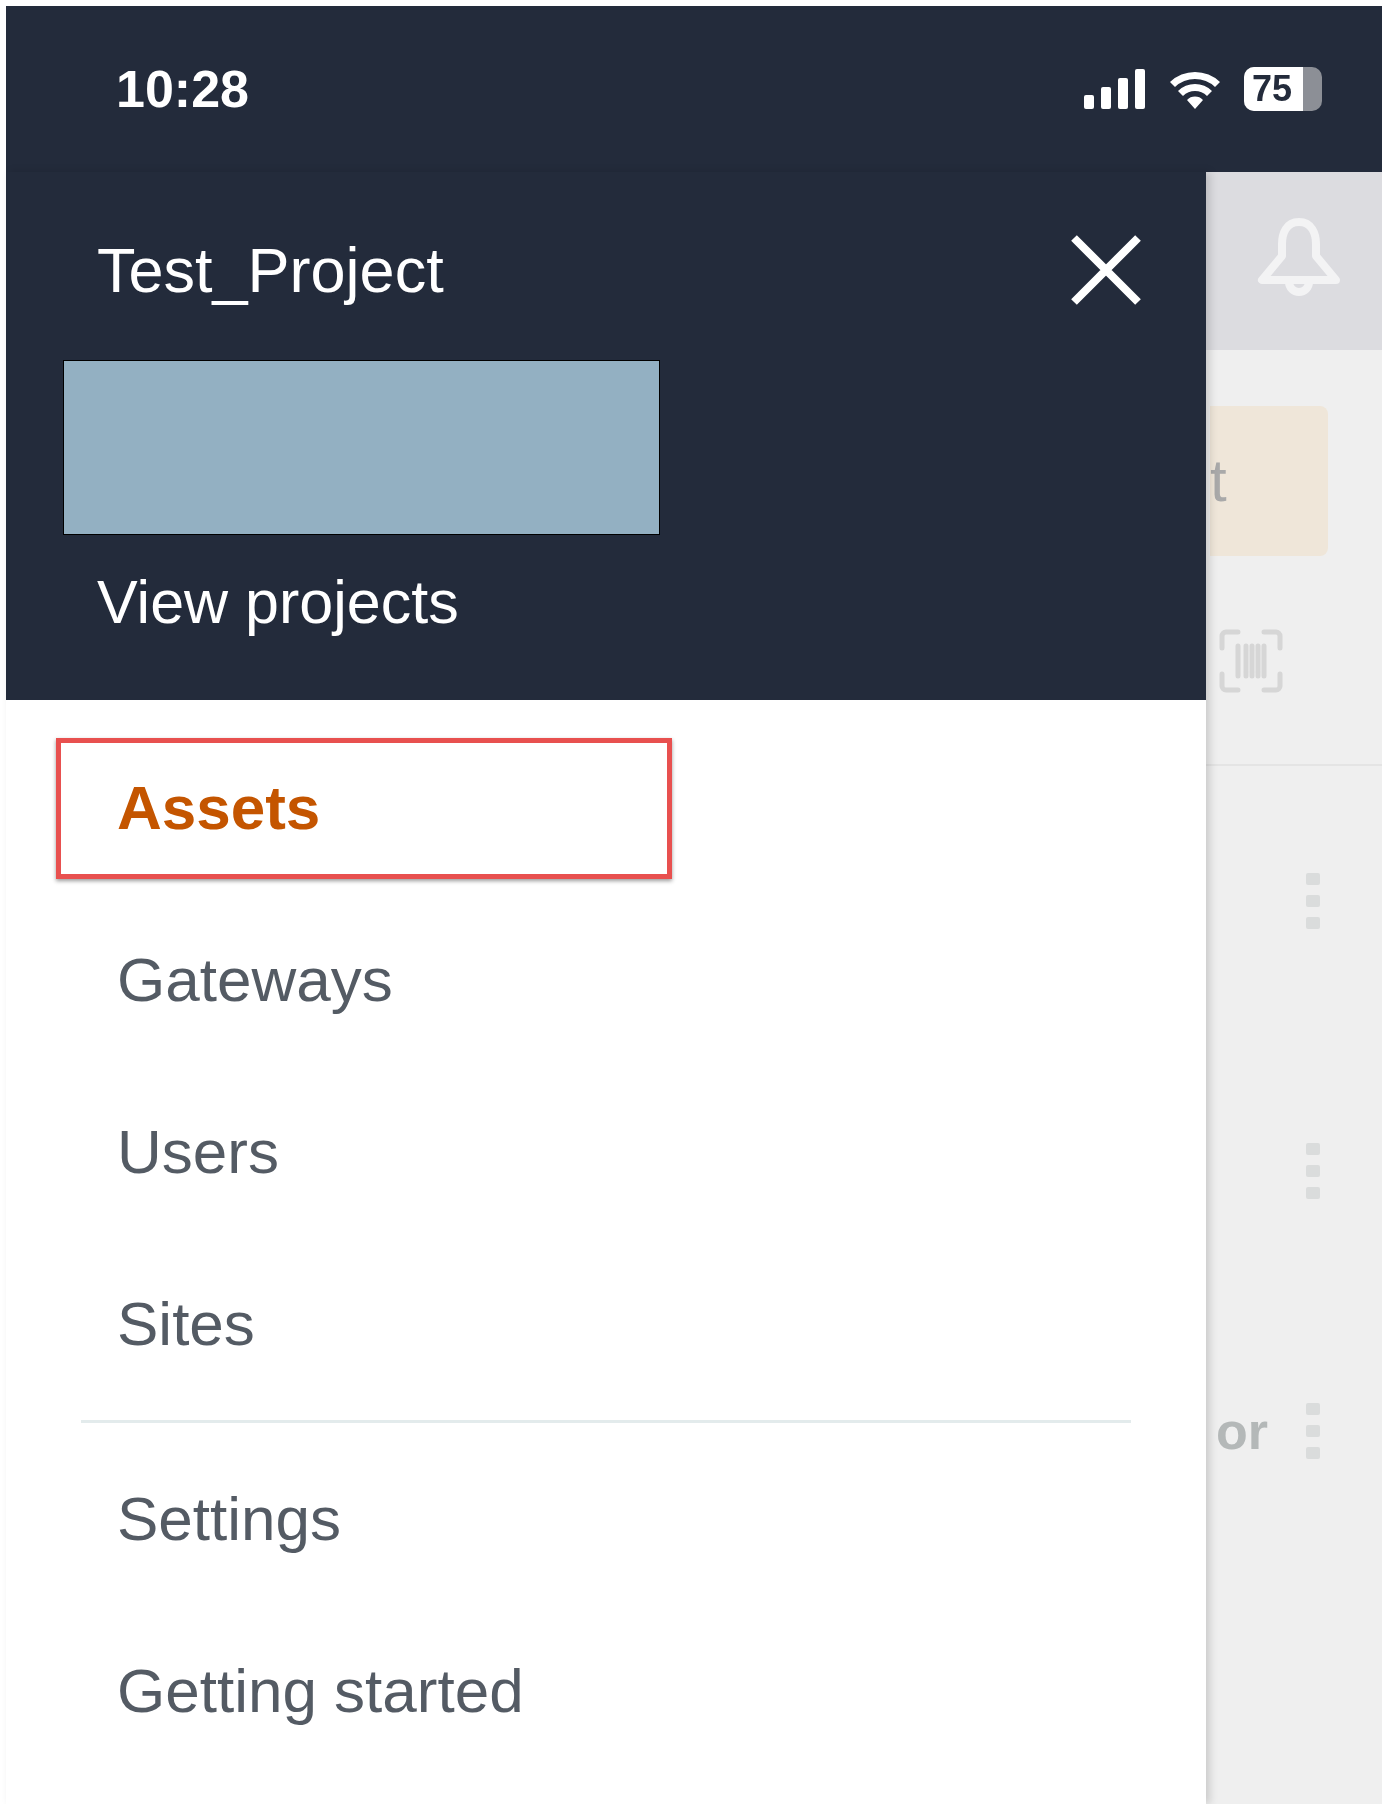 This screenshot has height=1804, width=1388. I want to click on menu-item: Sites, so click(186, 1324).